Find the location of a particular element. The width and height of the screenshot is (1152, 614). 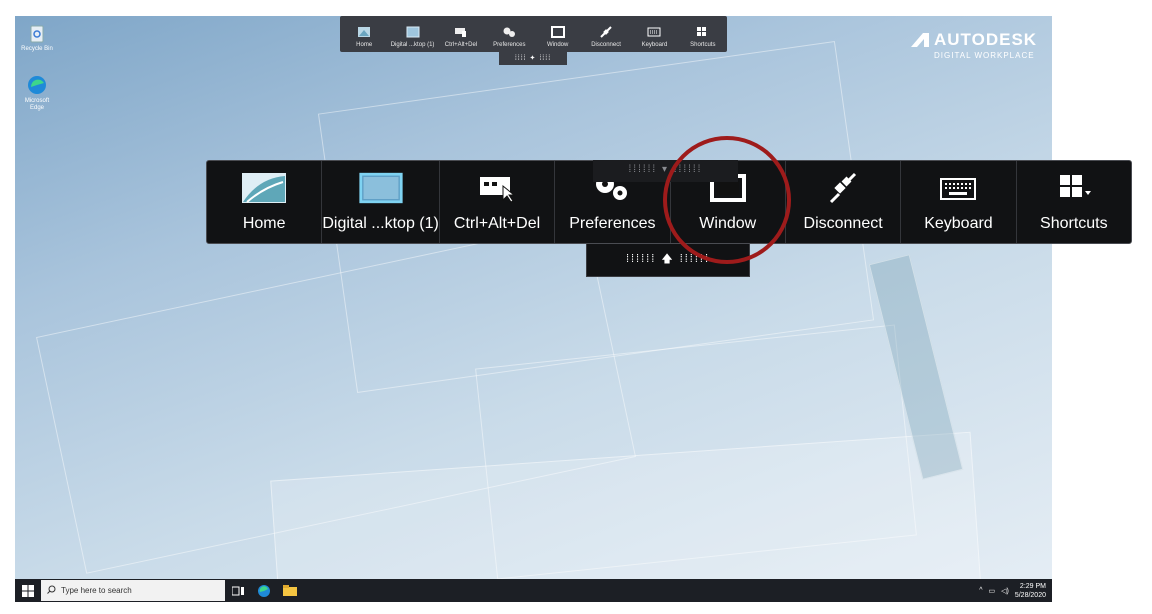

file-explorer-icon is located at coordinates (290, 590).